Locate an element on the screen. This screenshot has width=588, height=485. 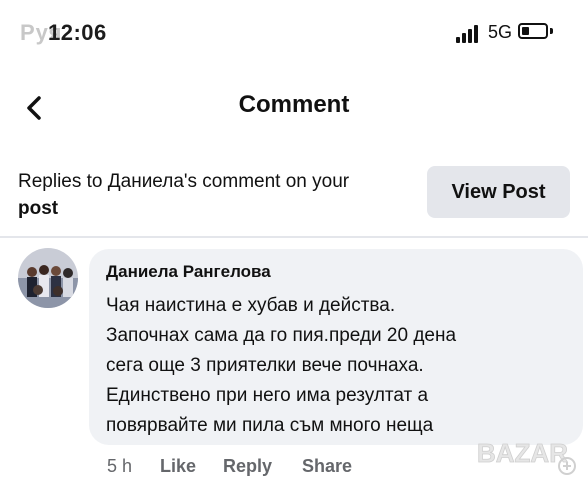
divider is located at coordinates (294, 237).